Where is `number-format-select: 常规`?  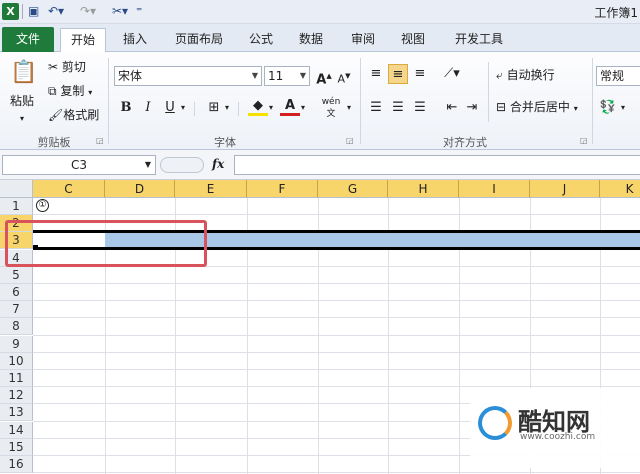
number-format-select: 常规 is located at coordinates (618, 76).